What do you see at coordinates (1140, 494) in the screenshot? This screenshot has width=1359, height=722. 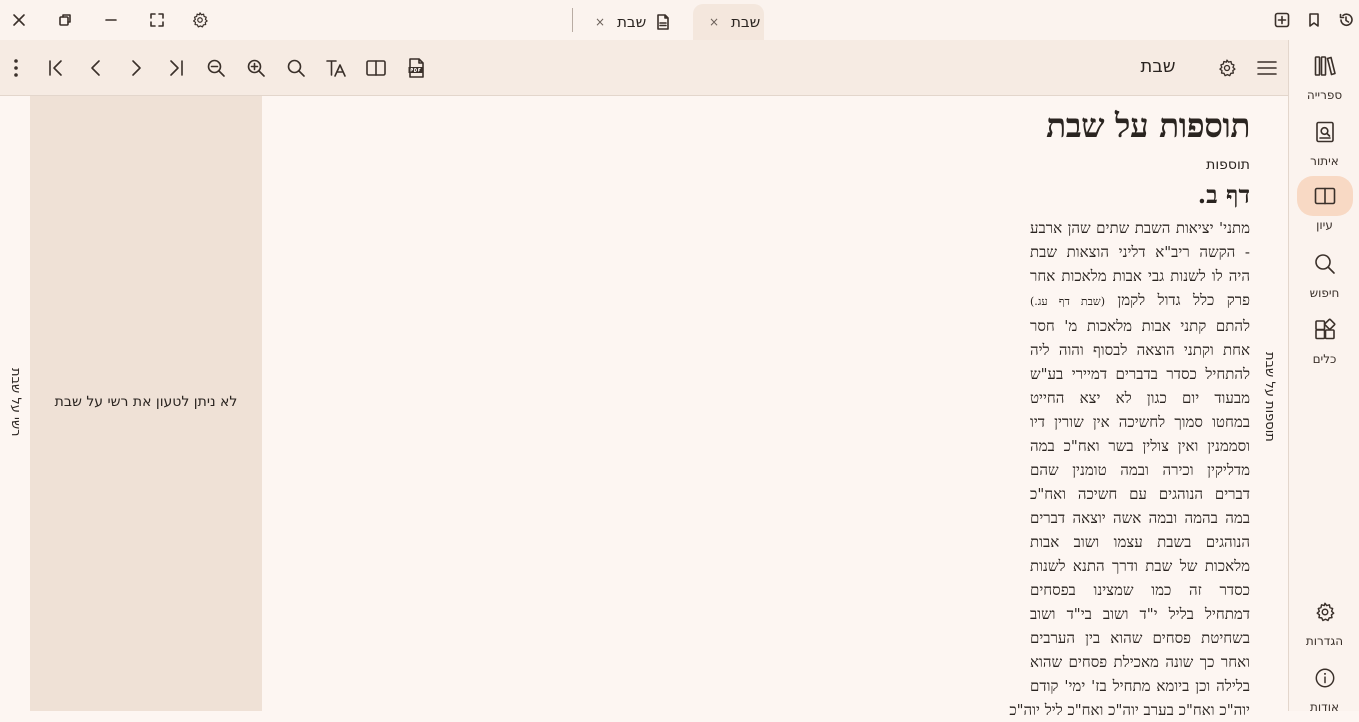 I see `text-line: דברים הנוהגים עם חשיכה ואח"כ` at bounding box center [1140, 494].